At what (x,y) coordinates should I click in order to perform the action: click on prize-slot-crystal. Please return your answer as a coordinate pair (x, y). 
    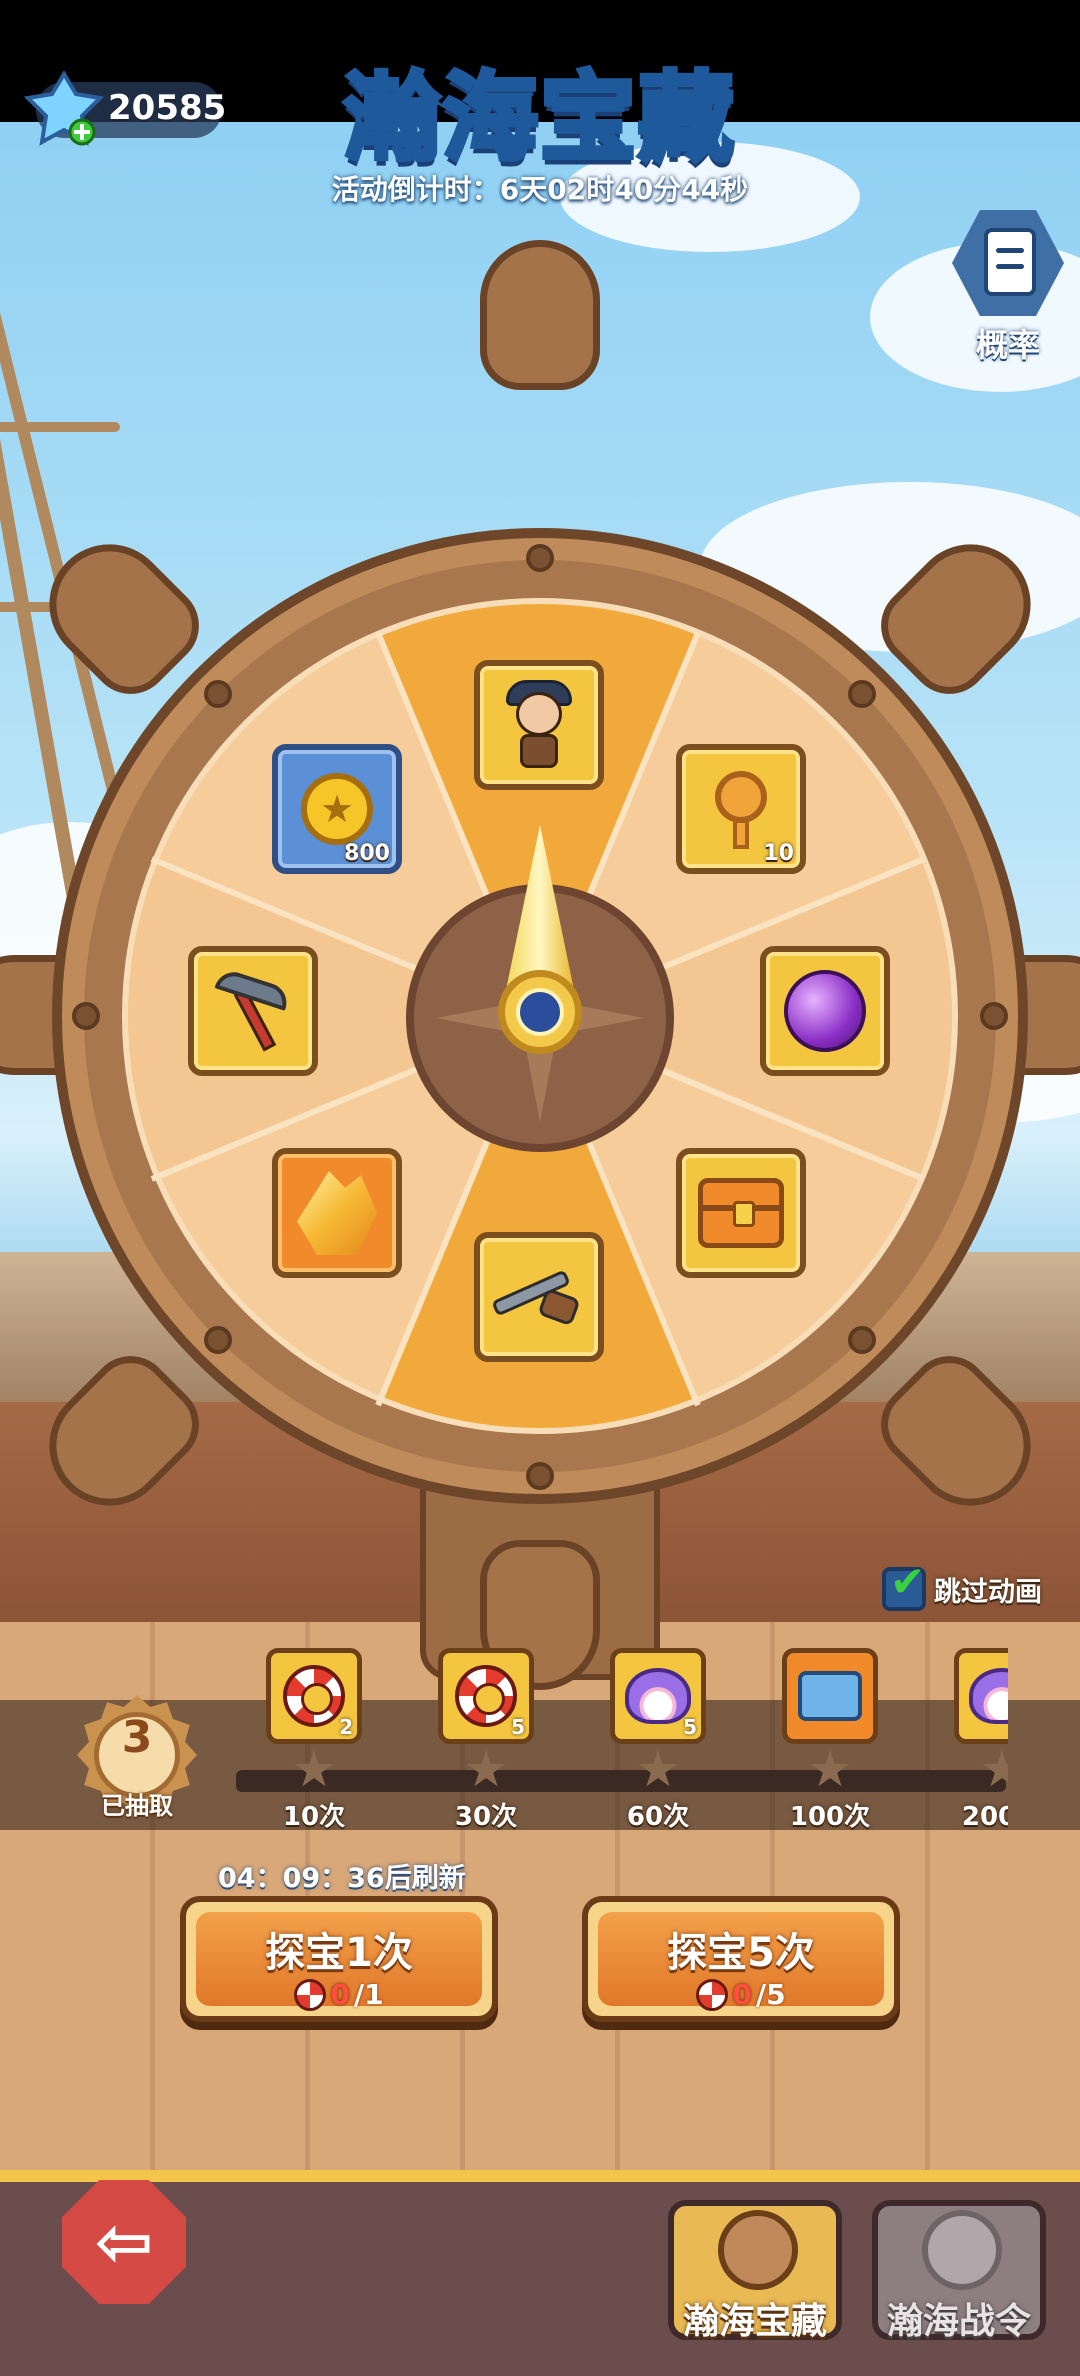
    Looking at the image, I should click on (337, 1213).